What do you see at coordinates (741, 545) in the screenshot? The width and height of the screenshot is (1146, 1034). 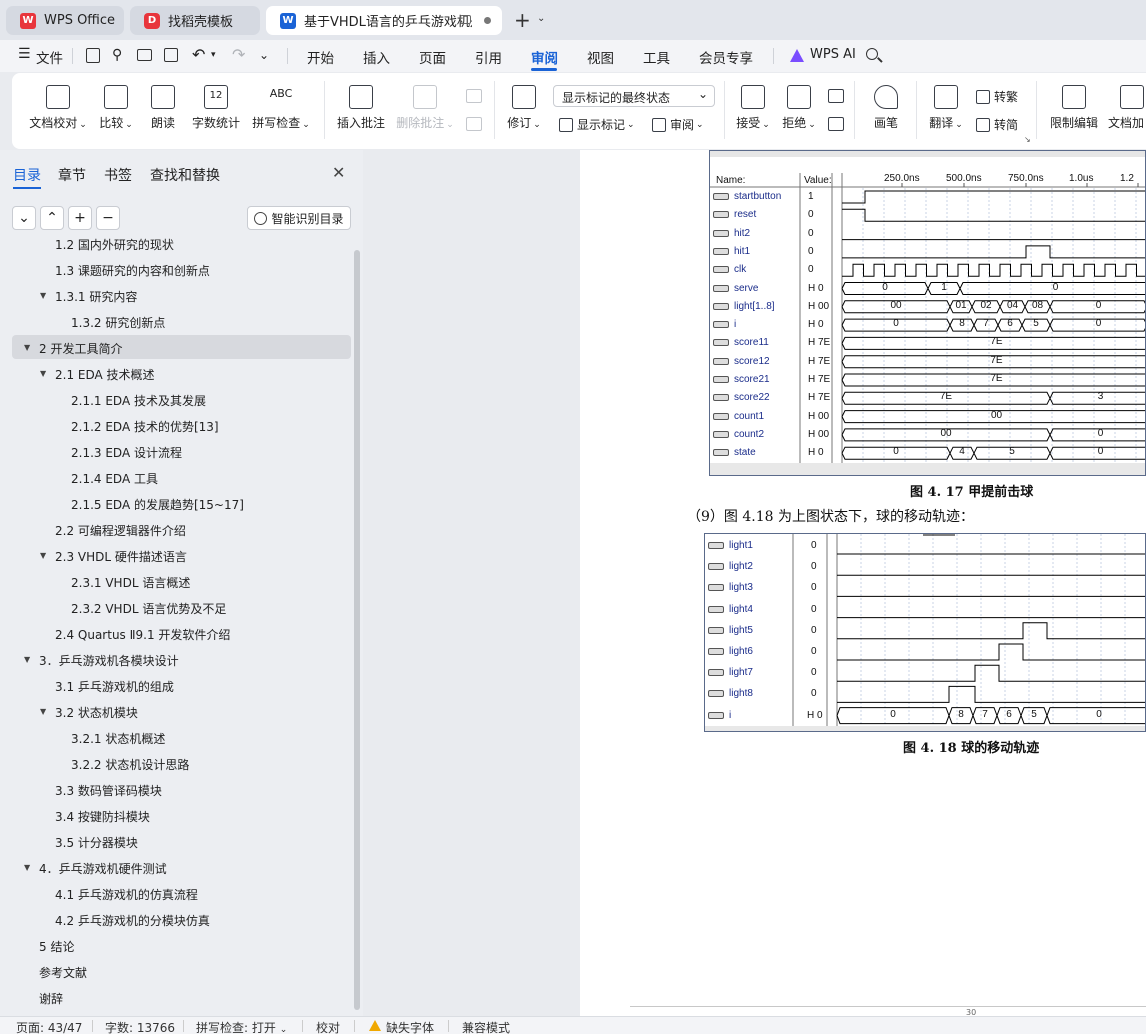 I see `signal-name: light1` at bounding box center [741, 545].